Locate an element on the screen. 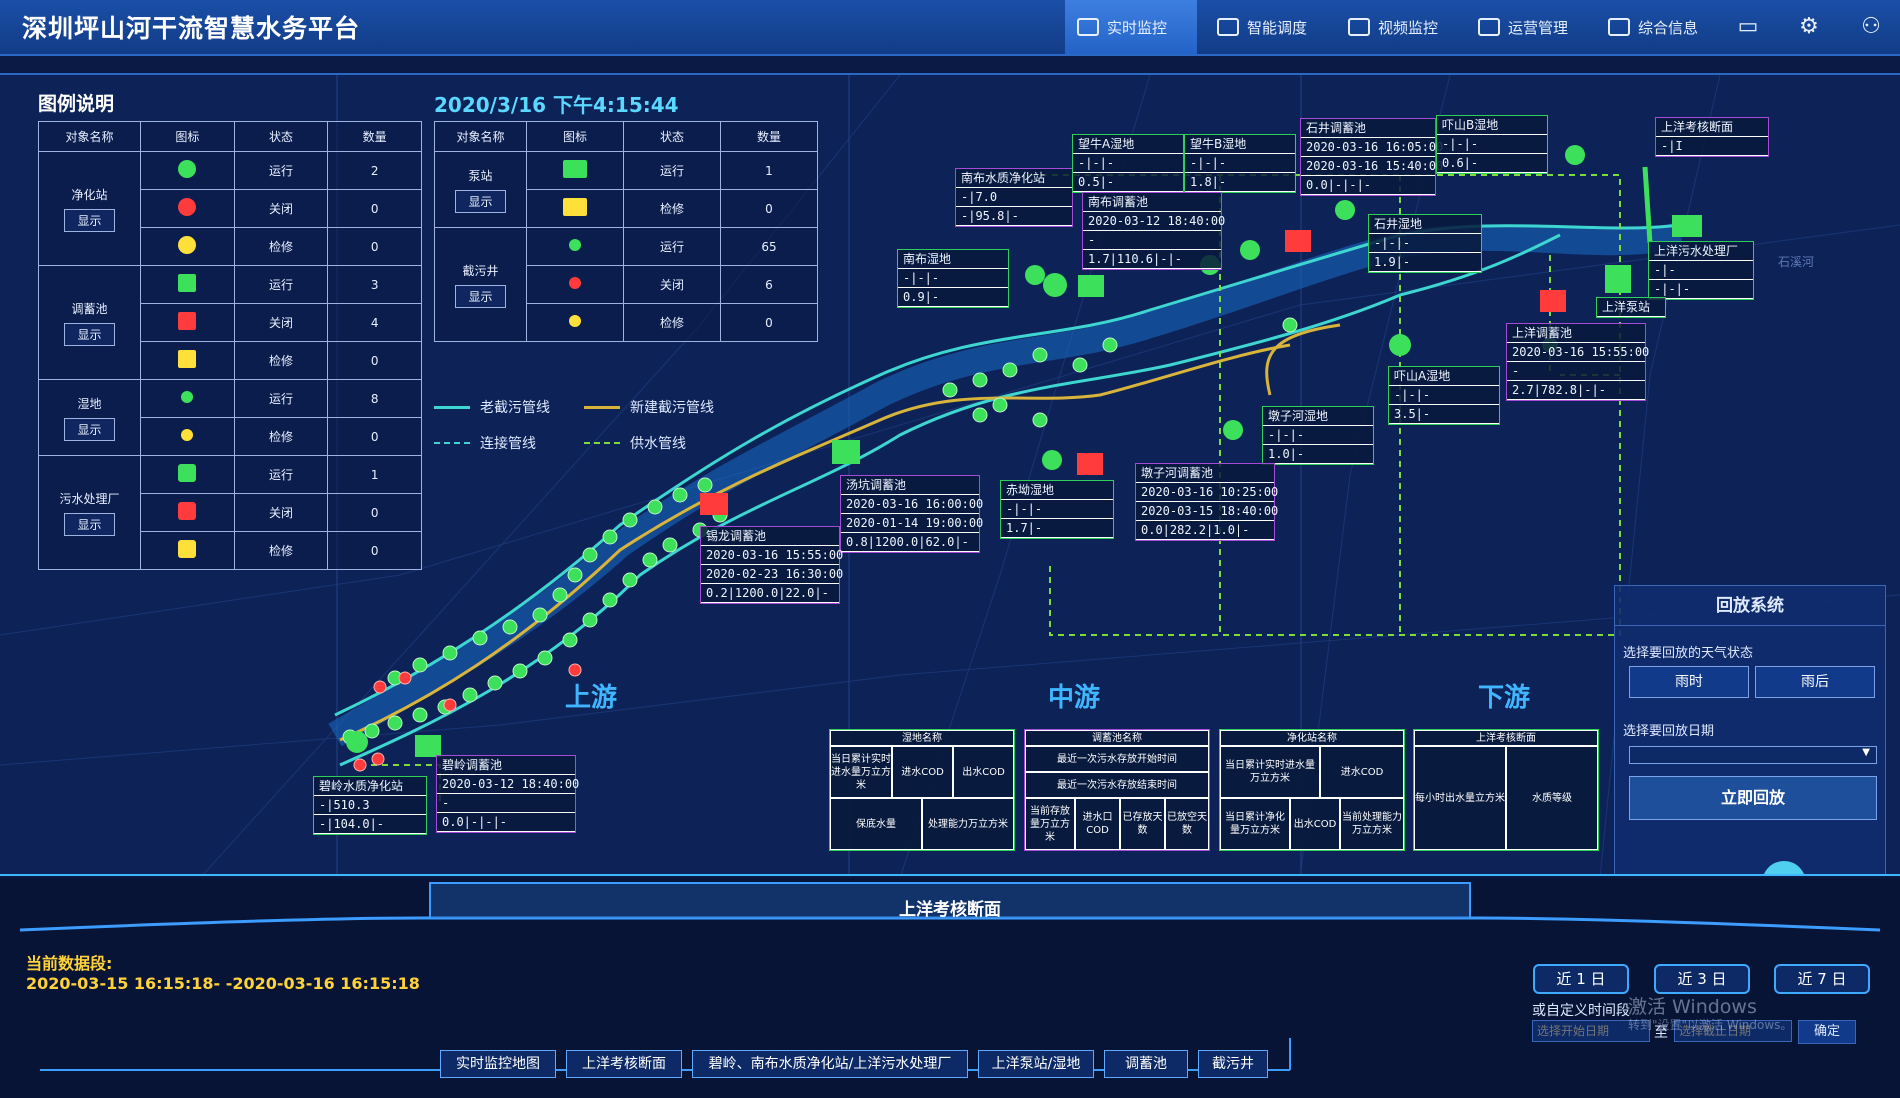 This screenshot has height=1098, width=1900. site-dunzihe-wetland: 墩子河湿地 -|-|- 1.0|- is located at coordinates (1318, 435).